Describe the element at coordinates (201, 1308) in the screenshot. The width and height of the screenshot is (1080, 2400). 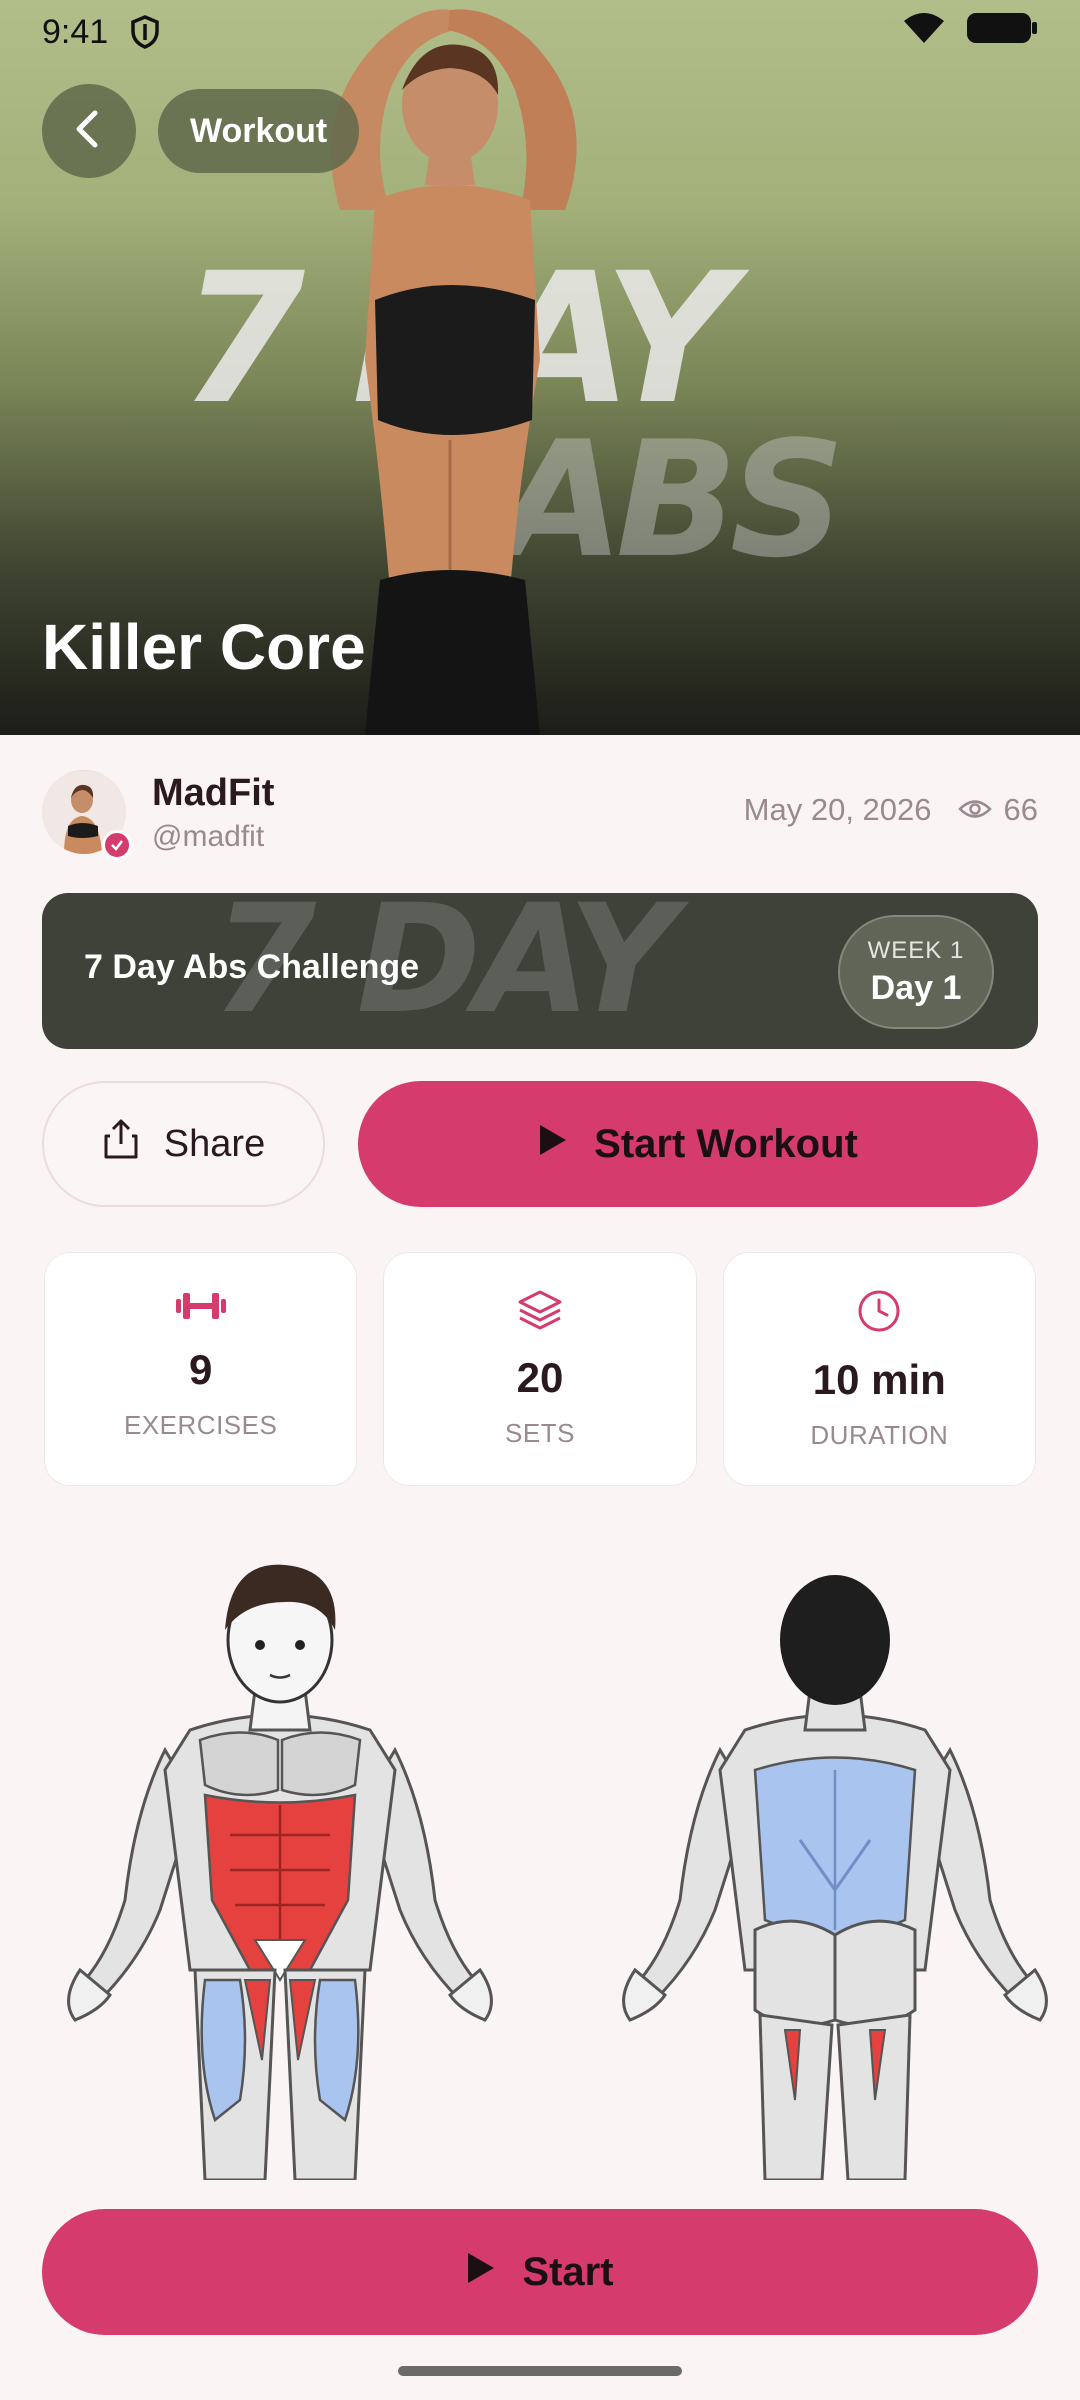
I see `dumbbell-icon` at that location.